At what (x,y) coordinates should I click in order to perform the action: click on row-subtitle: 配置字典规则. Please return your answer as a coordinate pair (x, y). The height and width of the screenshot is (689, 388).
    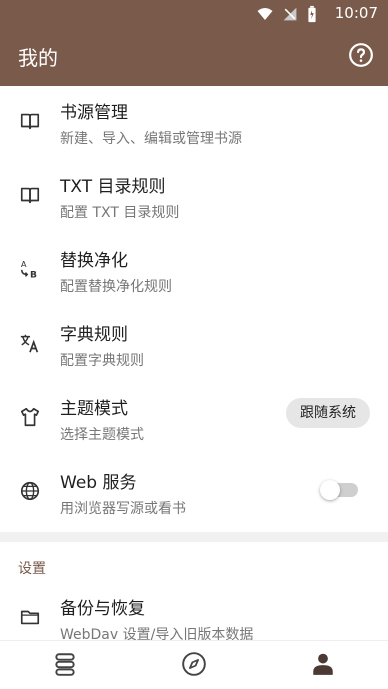
    Looking at the image, I should click on (102, 361).